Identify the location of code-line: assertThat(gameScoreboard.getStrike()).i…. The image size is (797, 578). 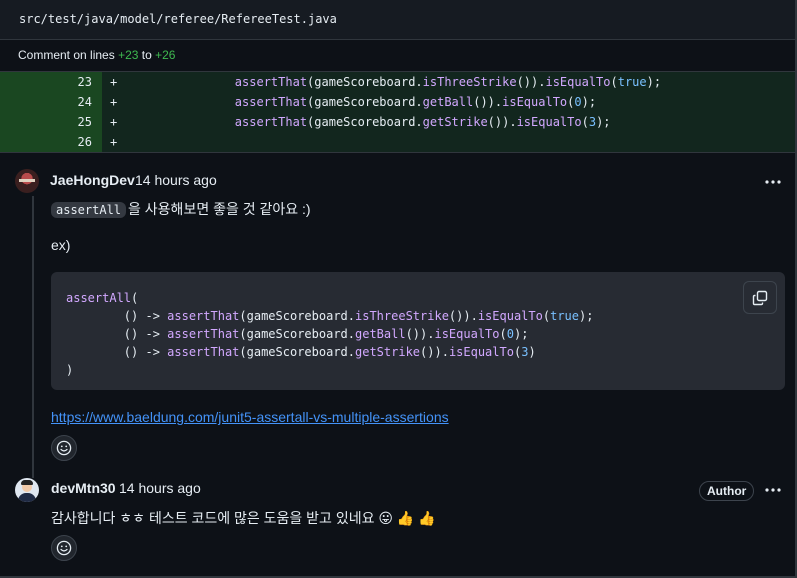
(422, 122).